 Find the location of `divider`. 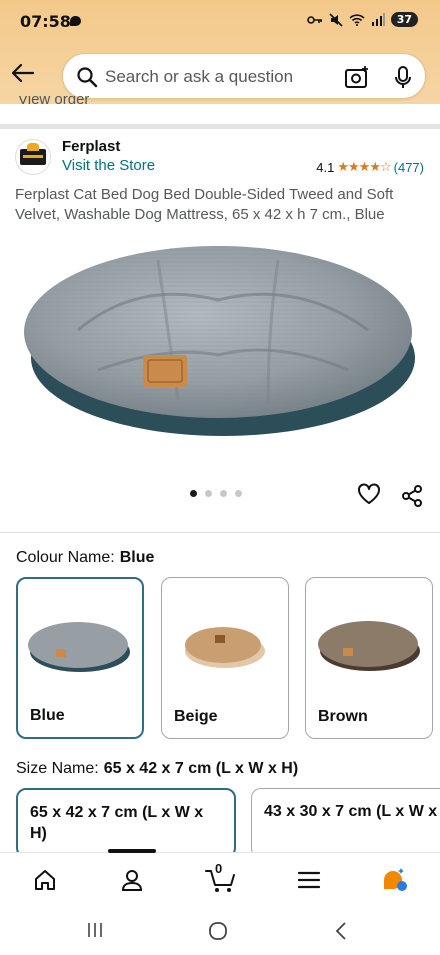

divider is located at coordinates (220, 532).